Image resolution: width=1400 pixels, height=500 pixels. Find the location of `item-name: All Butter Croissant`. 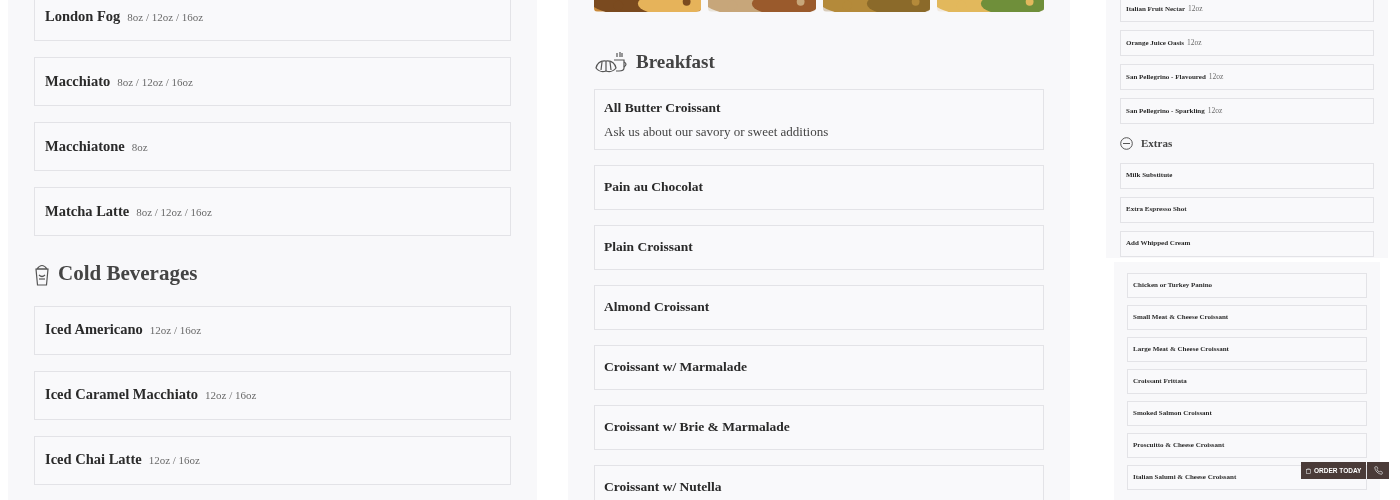

item-name: All Butter Croissant is located at coordinates (662, 107).